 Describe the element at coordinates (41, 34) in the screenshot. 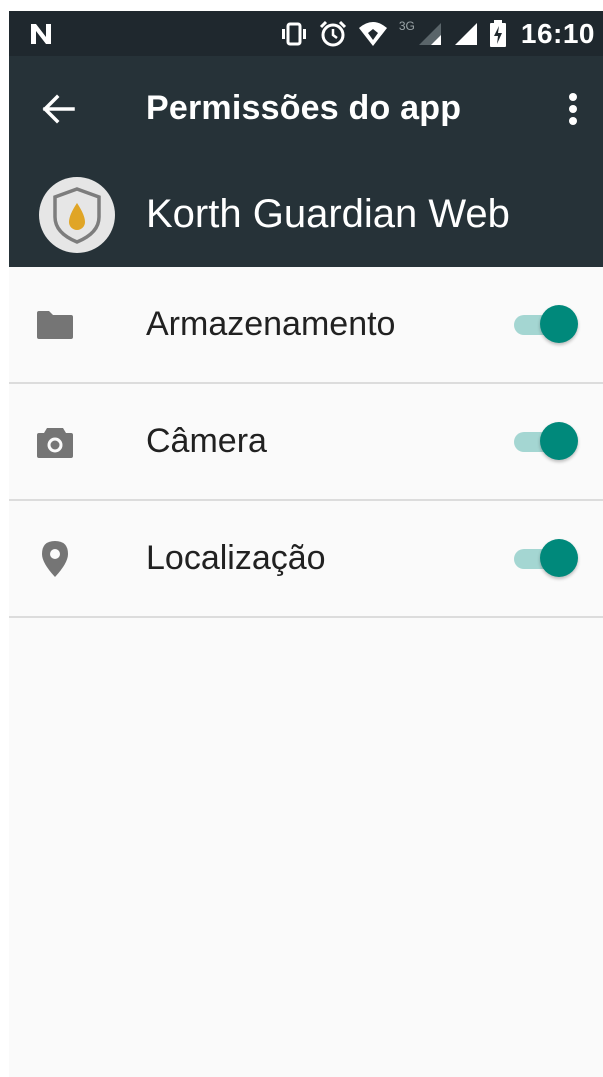

I see `notification-n-icon` at that location.